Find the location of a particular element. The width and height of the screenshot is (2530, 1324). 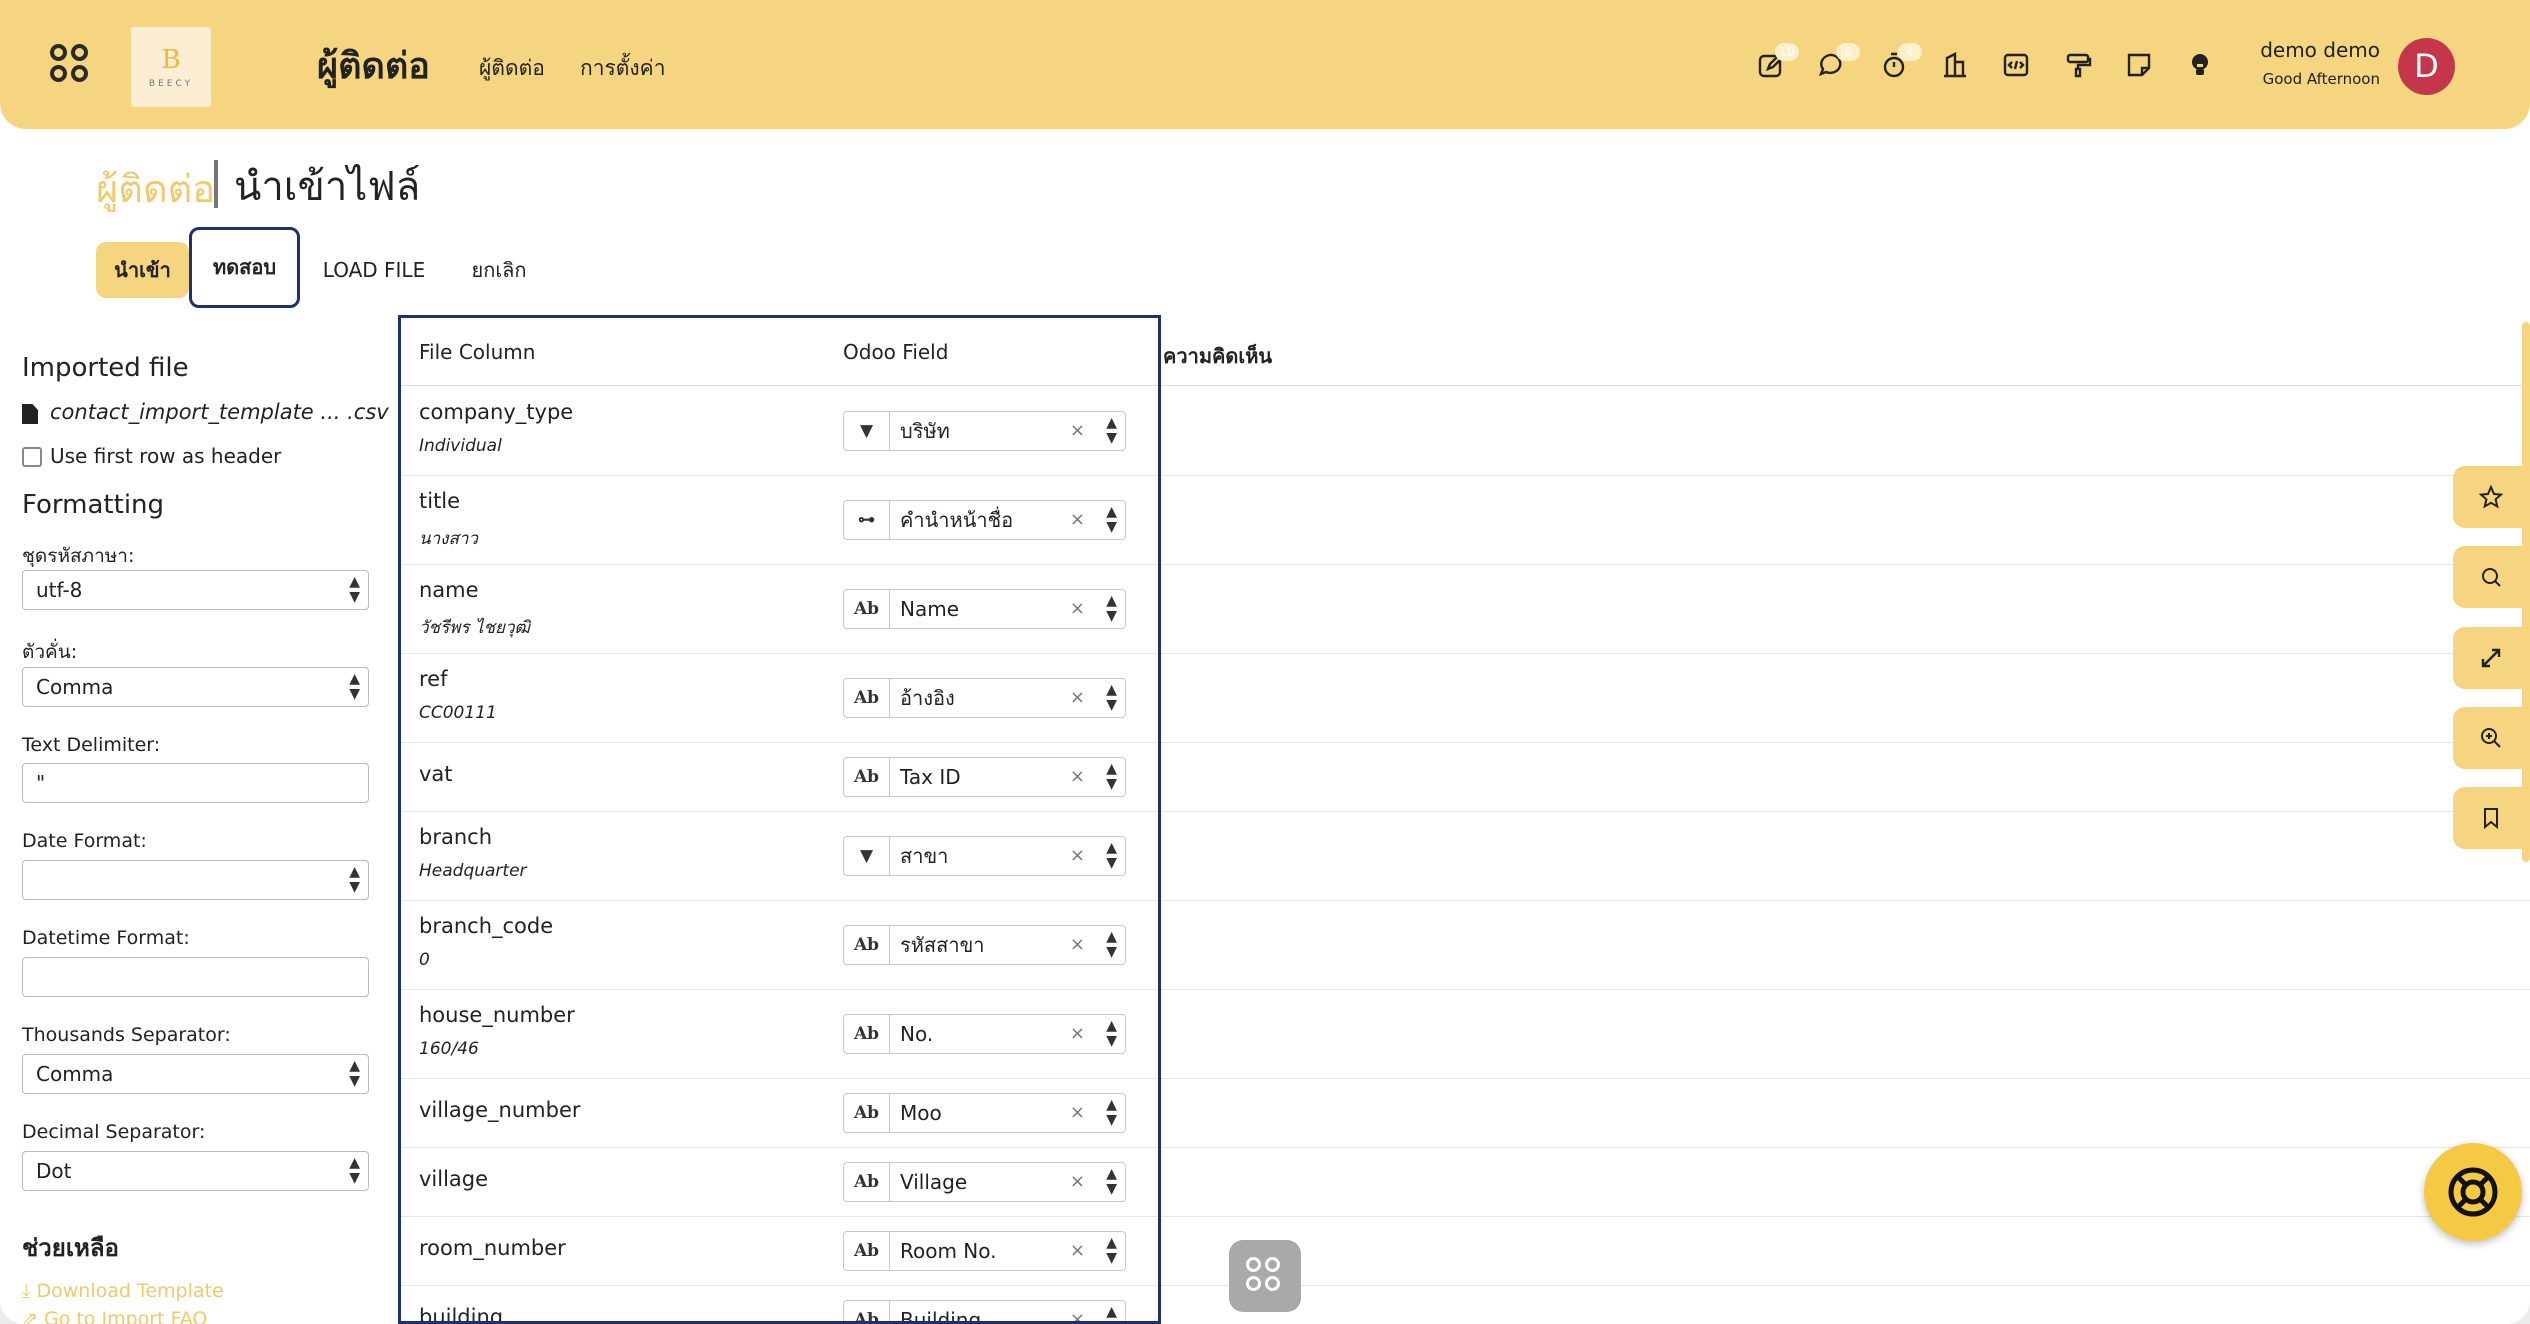

activity-edit-icon: 10 is located at coordinates (1777, 61).